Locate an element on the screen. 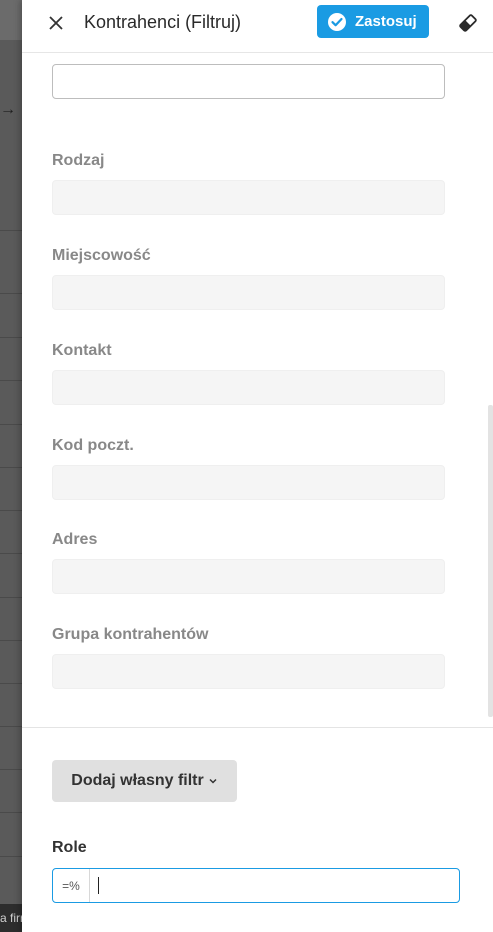 This screenshot has height=932, width=493. field-adres-input is located at coordinates (248, 576).